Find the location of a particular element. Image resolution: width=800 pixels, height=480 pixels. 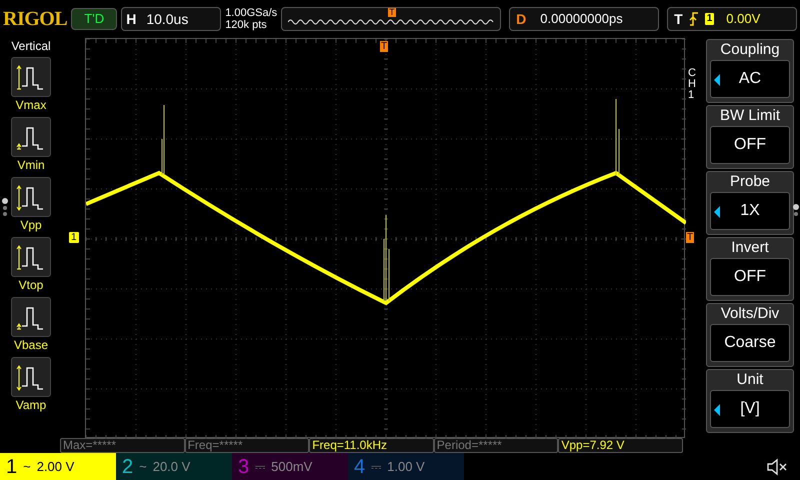

measurement-readout: Max=***** is located at coordinates (122, 445).